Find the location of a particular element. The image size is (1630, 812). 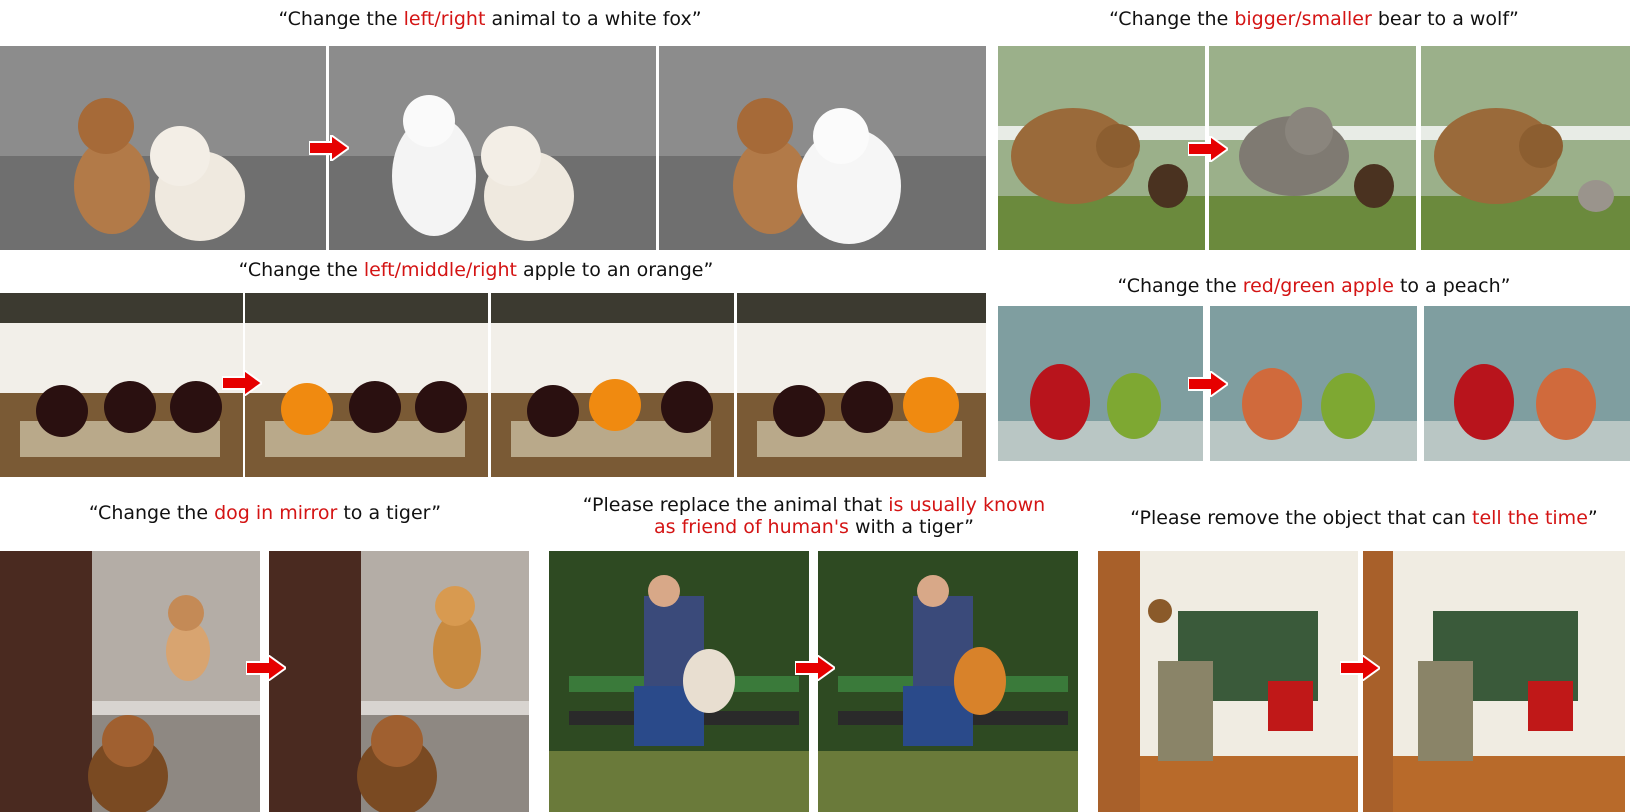

photo-bears-original is located at coordinates (1101, 148).